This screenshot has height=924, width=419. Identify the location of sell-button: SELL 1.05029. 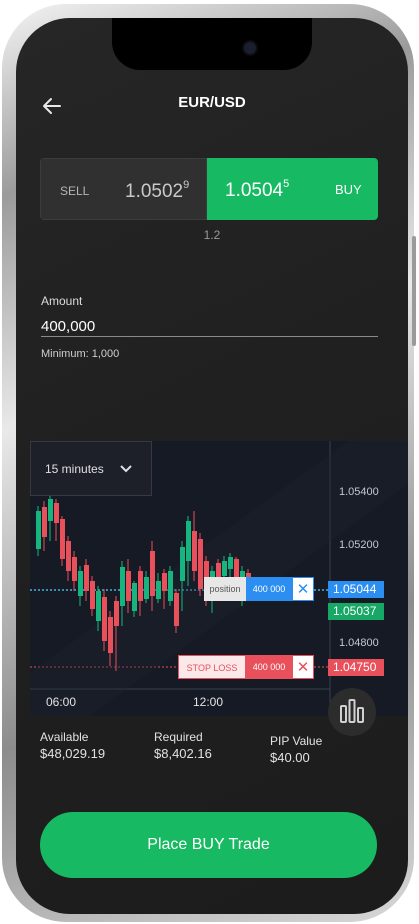
(123, 189).